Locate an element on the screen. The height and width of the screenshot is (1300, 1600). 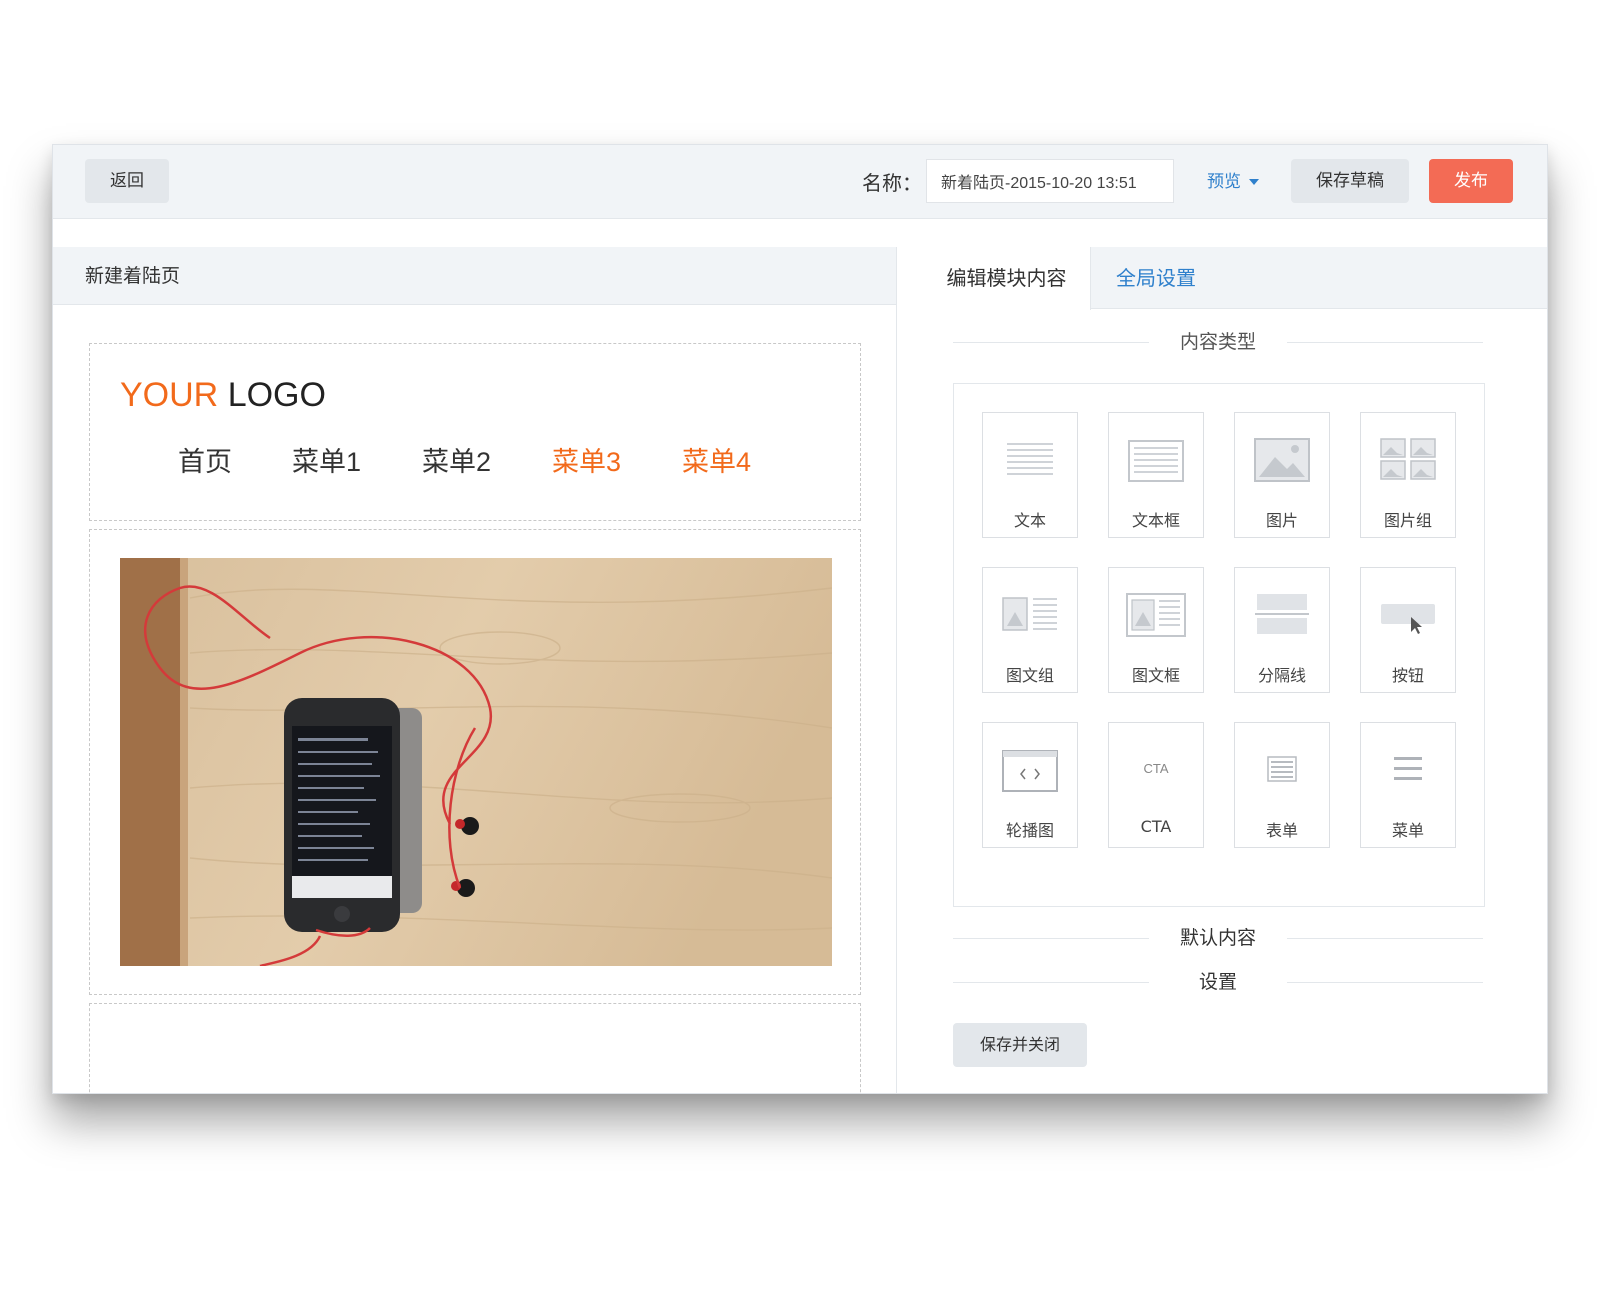
module-tile-textbox: 文本框 is located at coordinates (1156, 475).